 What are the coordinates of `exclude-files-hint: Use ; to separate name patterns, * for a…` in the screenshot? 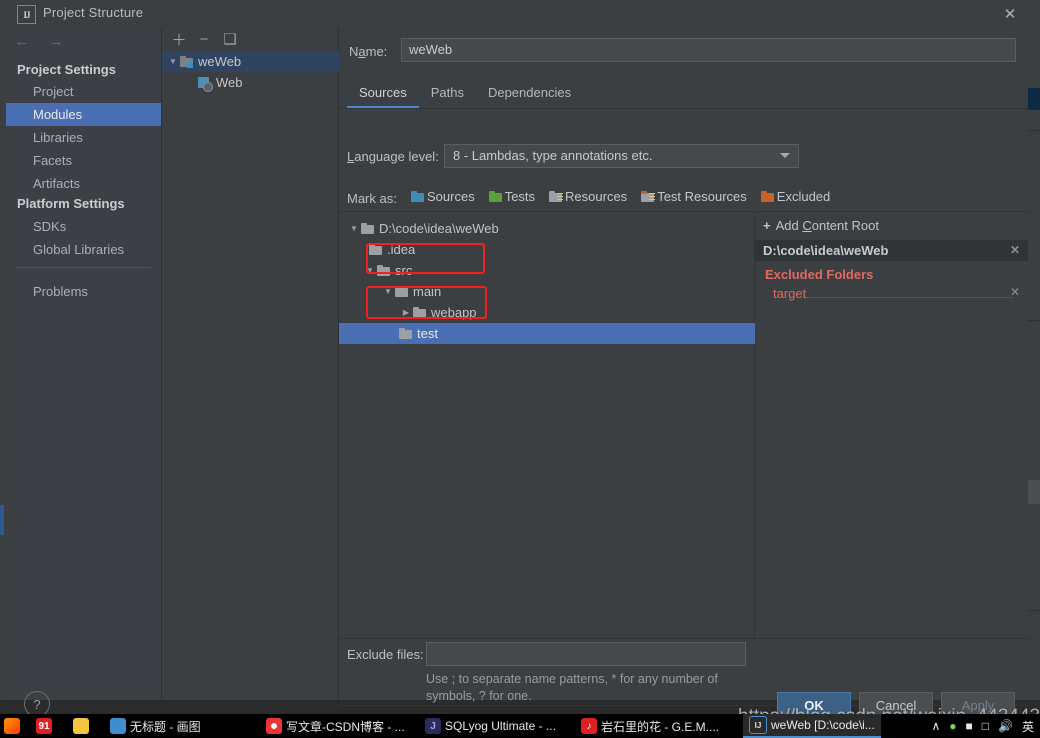 It's located at (572, 687).